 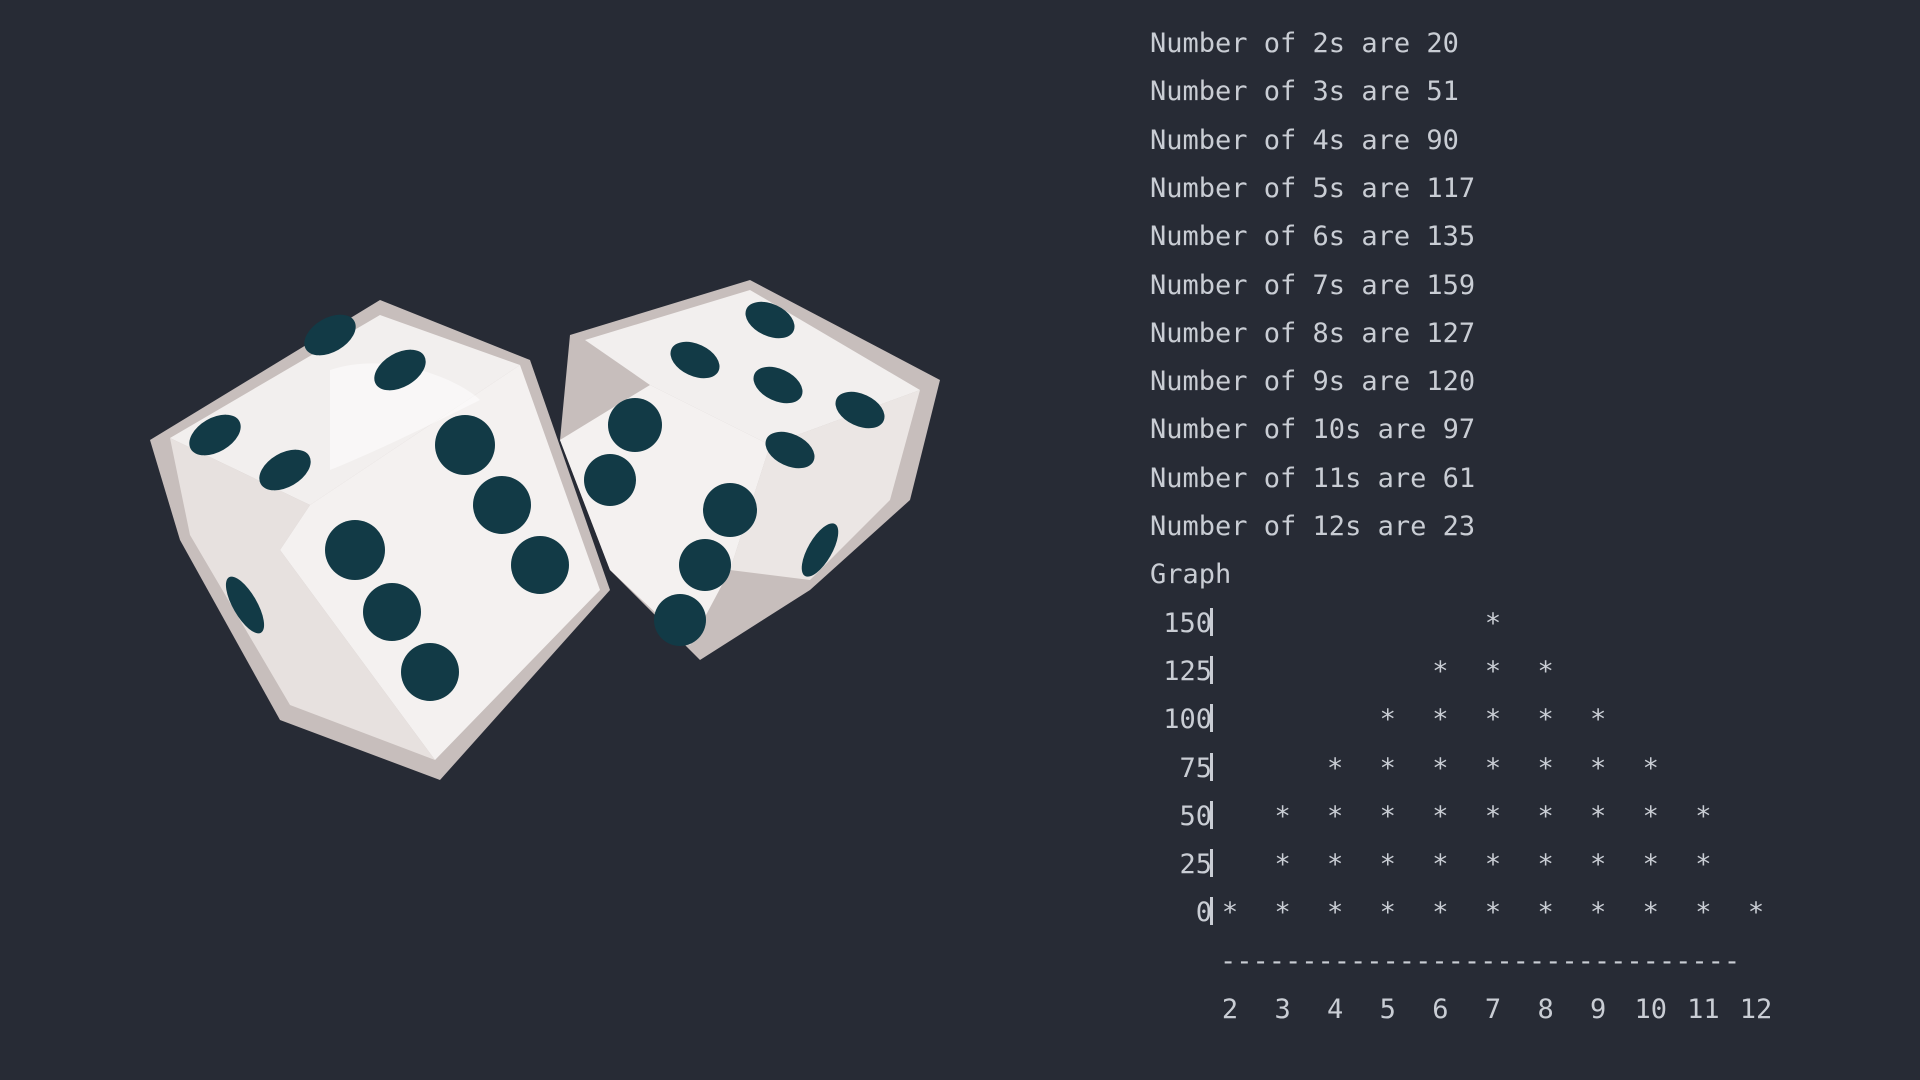 What do you see at coordinates (1313, 188) in the screenshot?
I see `count-line: Number of 5s are 117` at bounding box center [1313, 188].